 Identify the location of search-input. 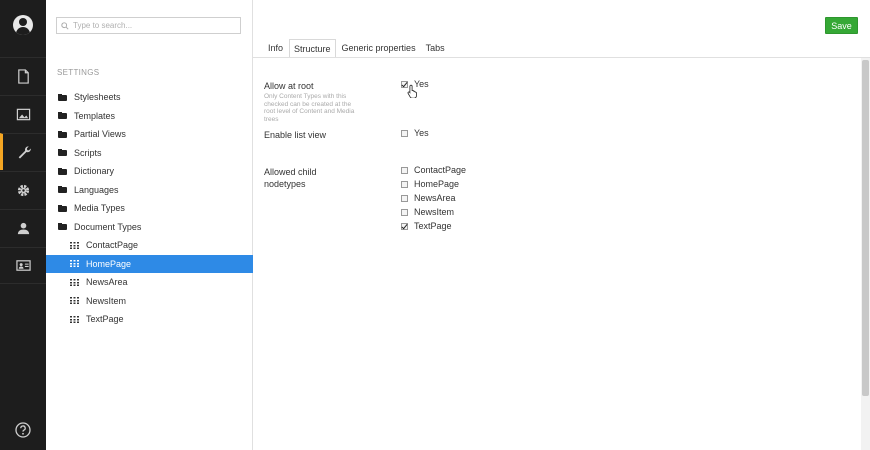
(153, 25).